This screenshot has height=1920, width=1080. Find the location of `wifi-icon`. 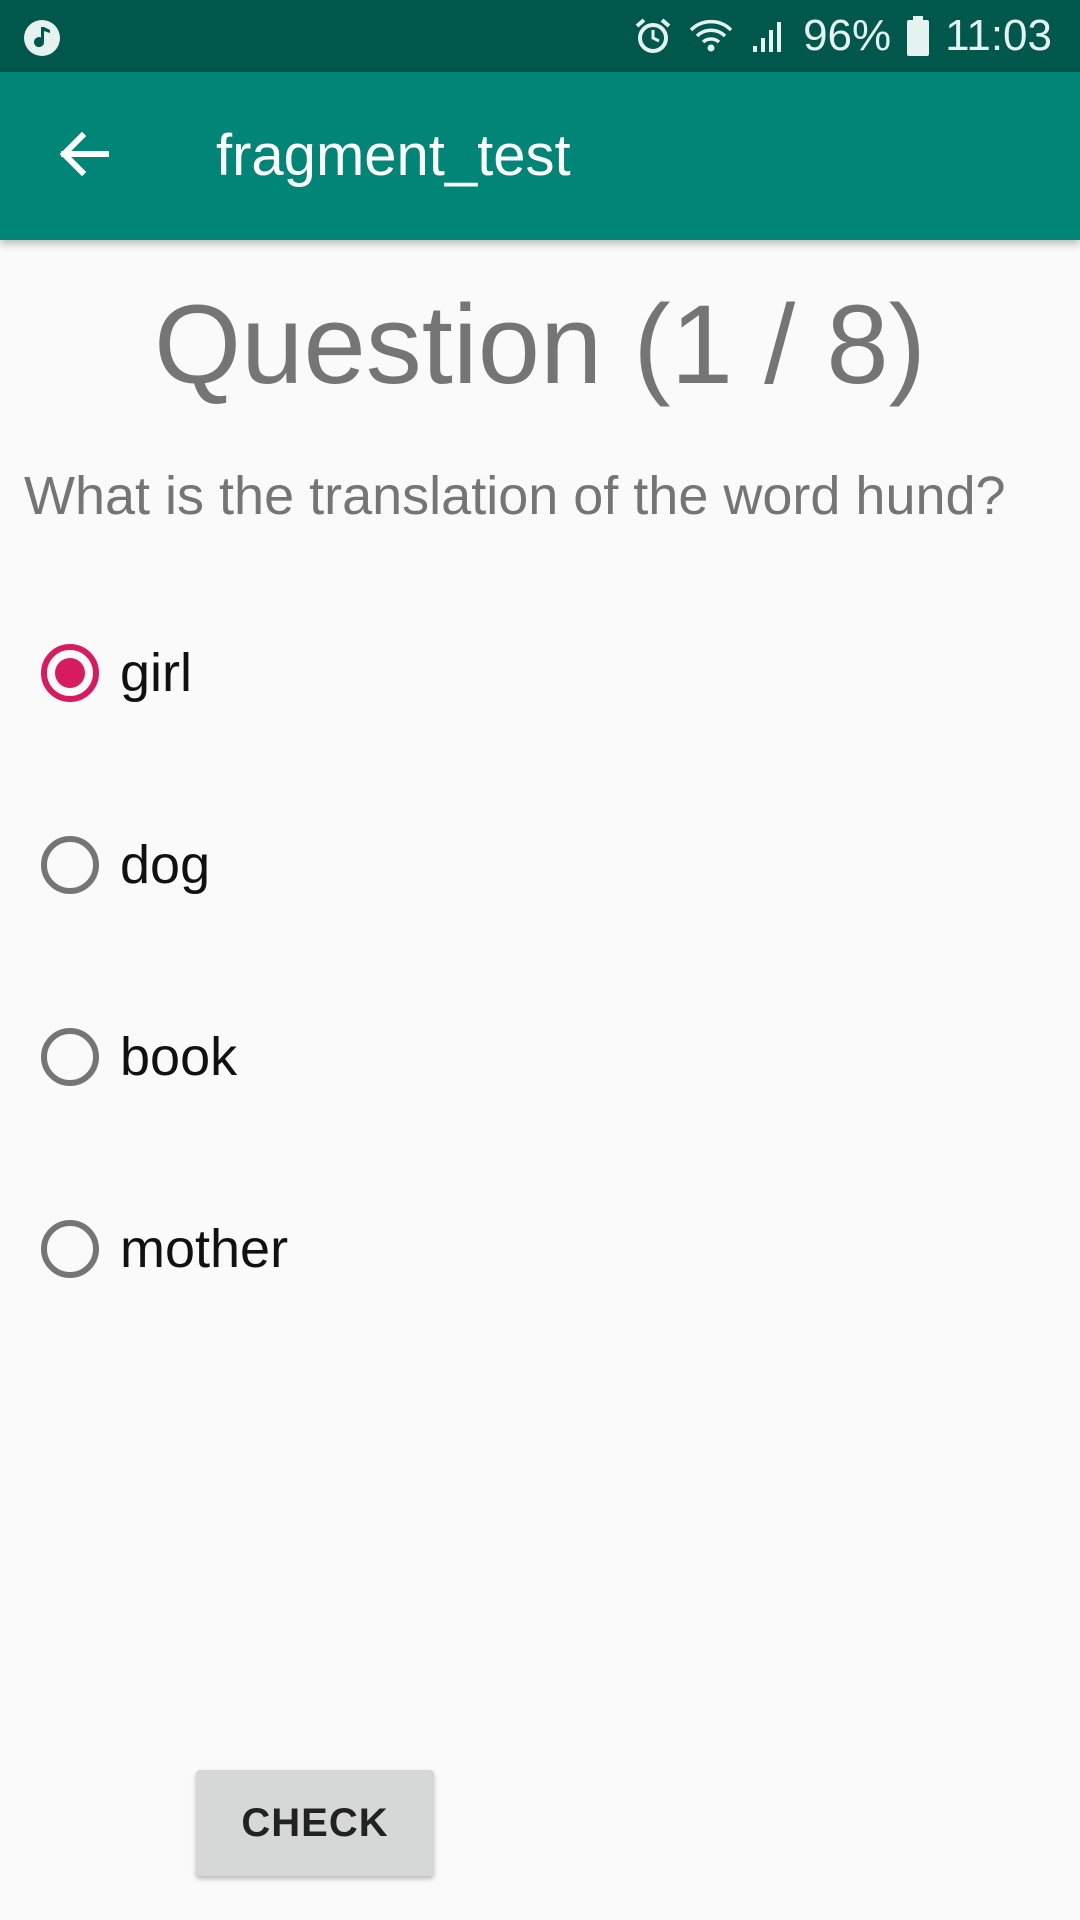

wifi-icon is located at coordinates (711, 36).